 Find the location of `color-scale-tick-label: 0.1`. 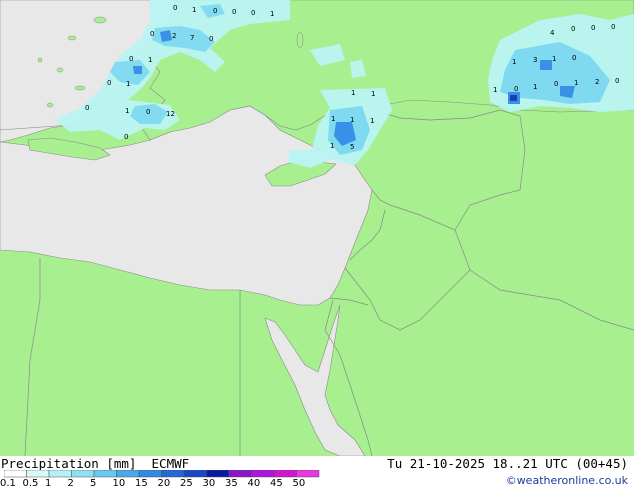

color-scale-tick-label: 0.1 is located at coordinates (8, 483).